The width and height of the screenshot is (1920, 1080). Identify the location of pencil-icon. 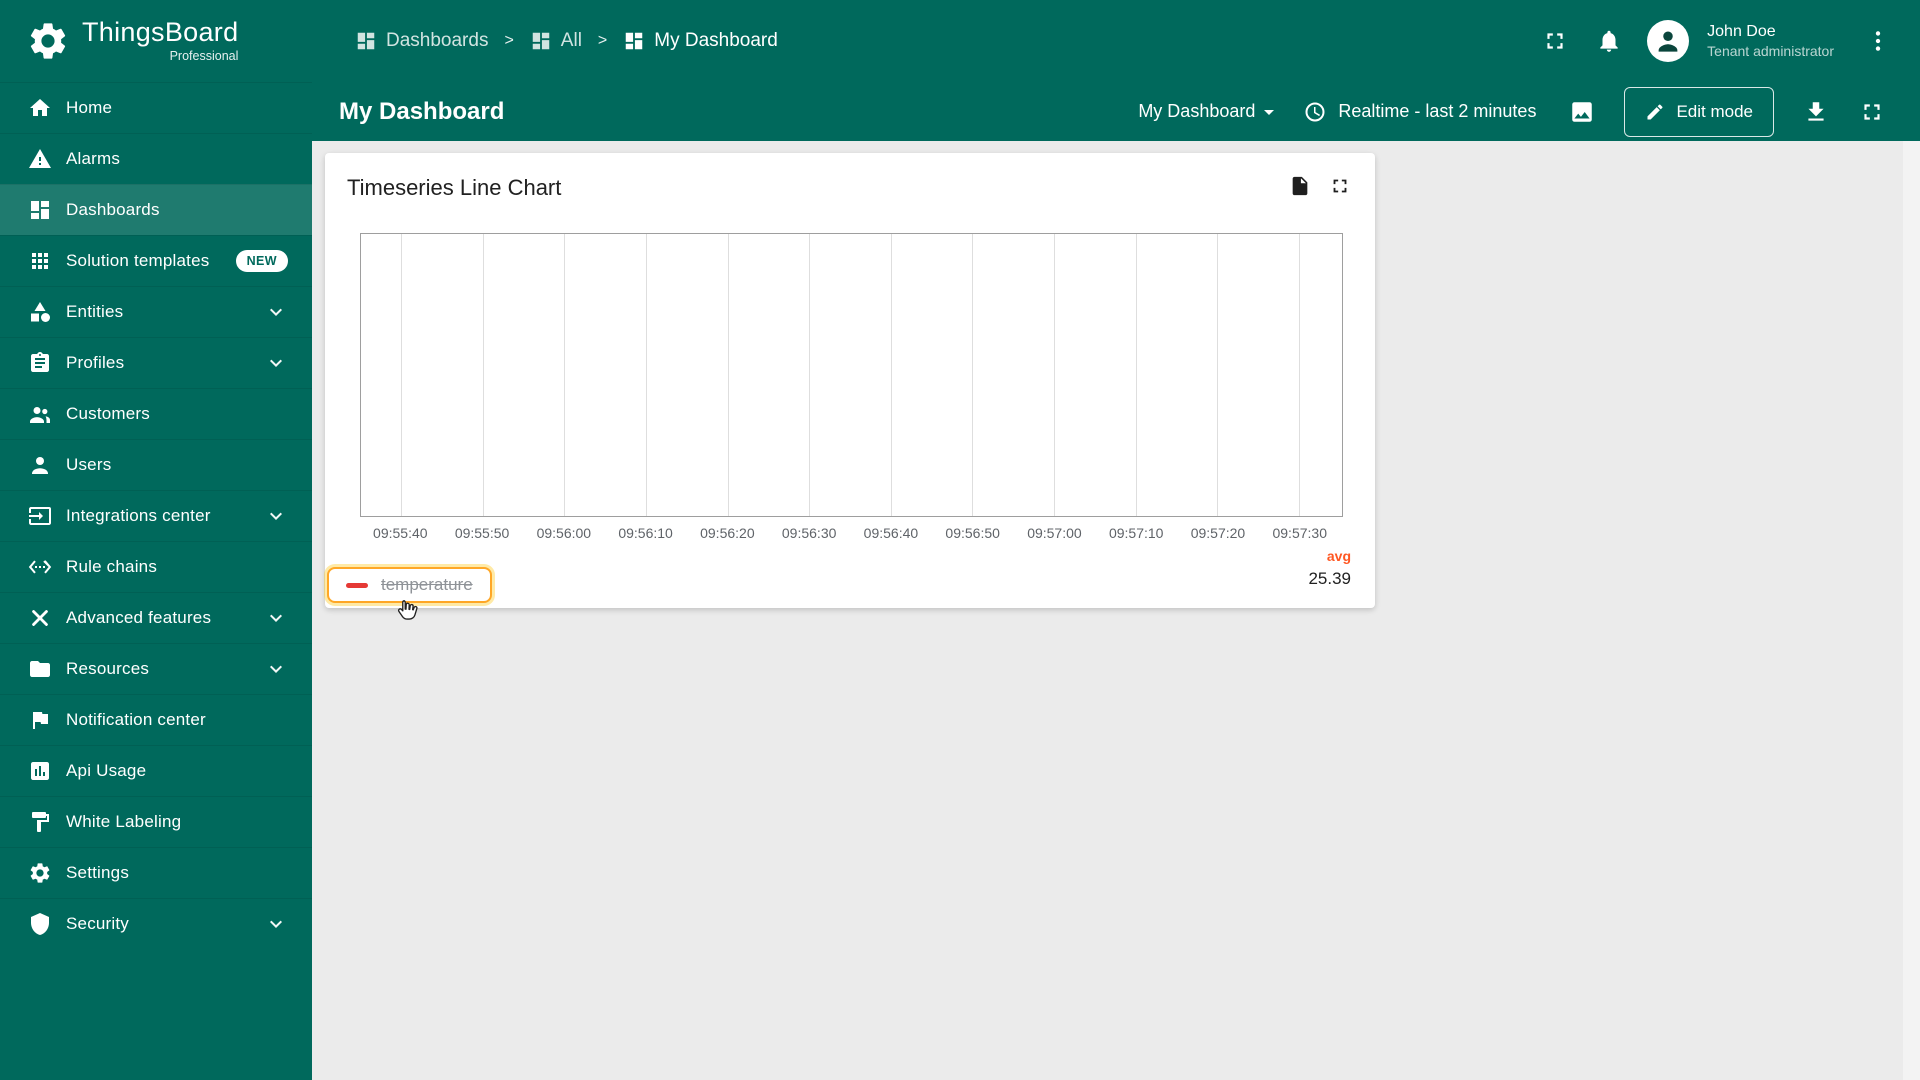
(1655, 111).